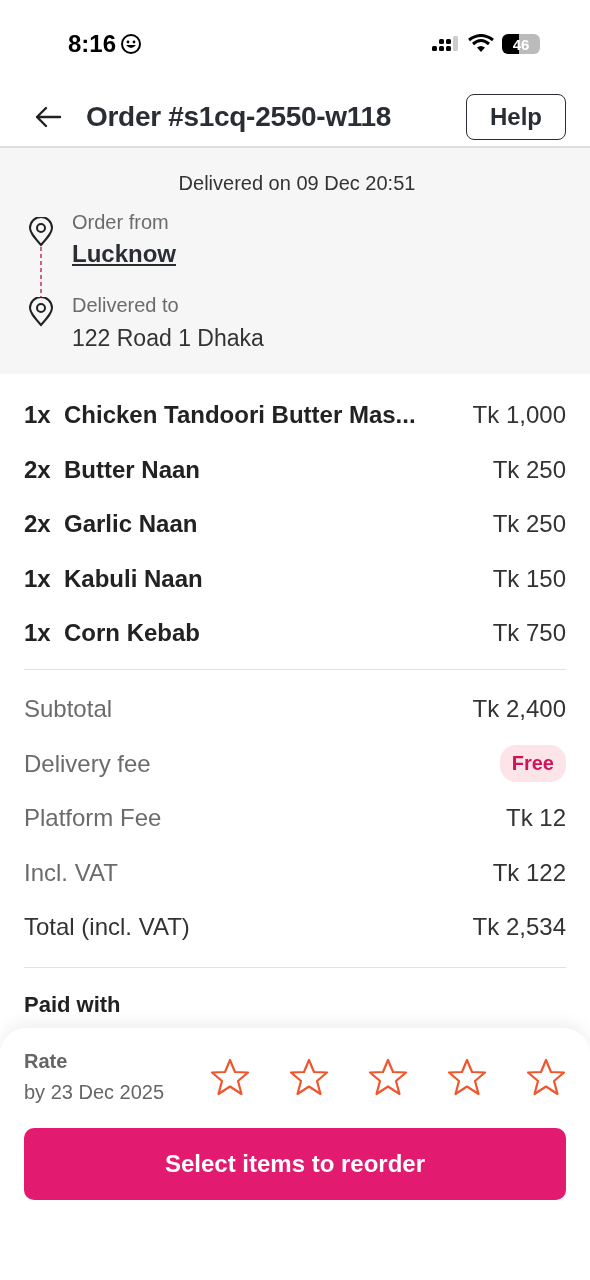 Image resolution: width=590 pixels, height=1280 pixels. I want to click on summary-label: Incl. VAT, so click(71, 872).